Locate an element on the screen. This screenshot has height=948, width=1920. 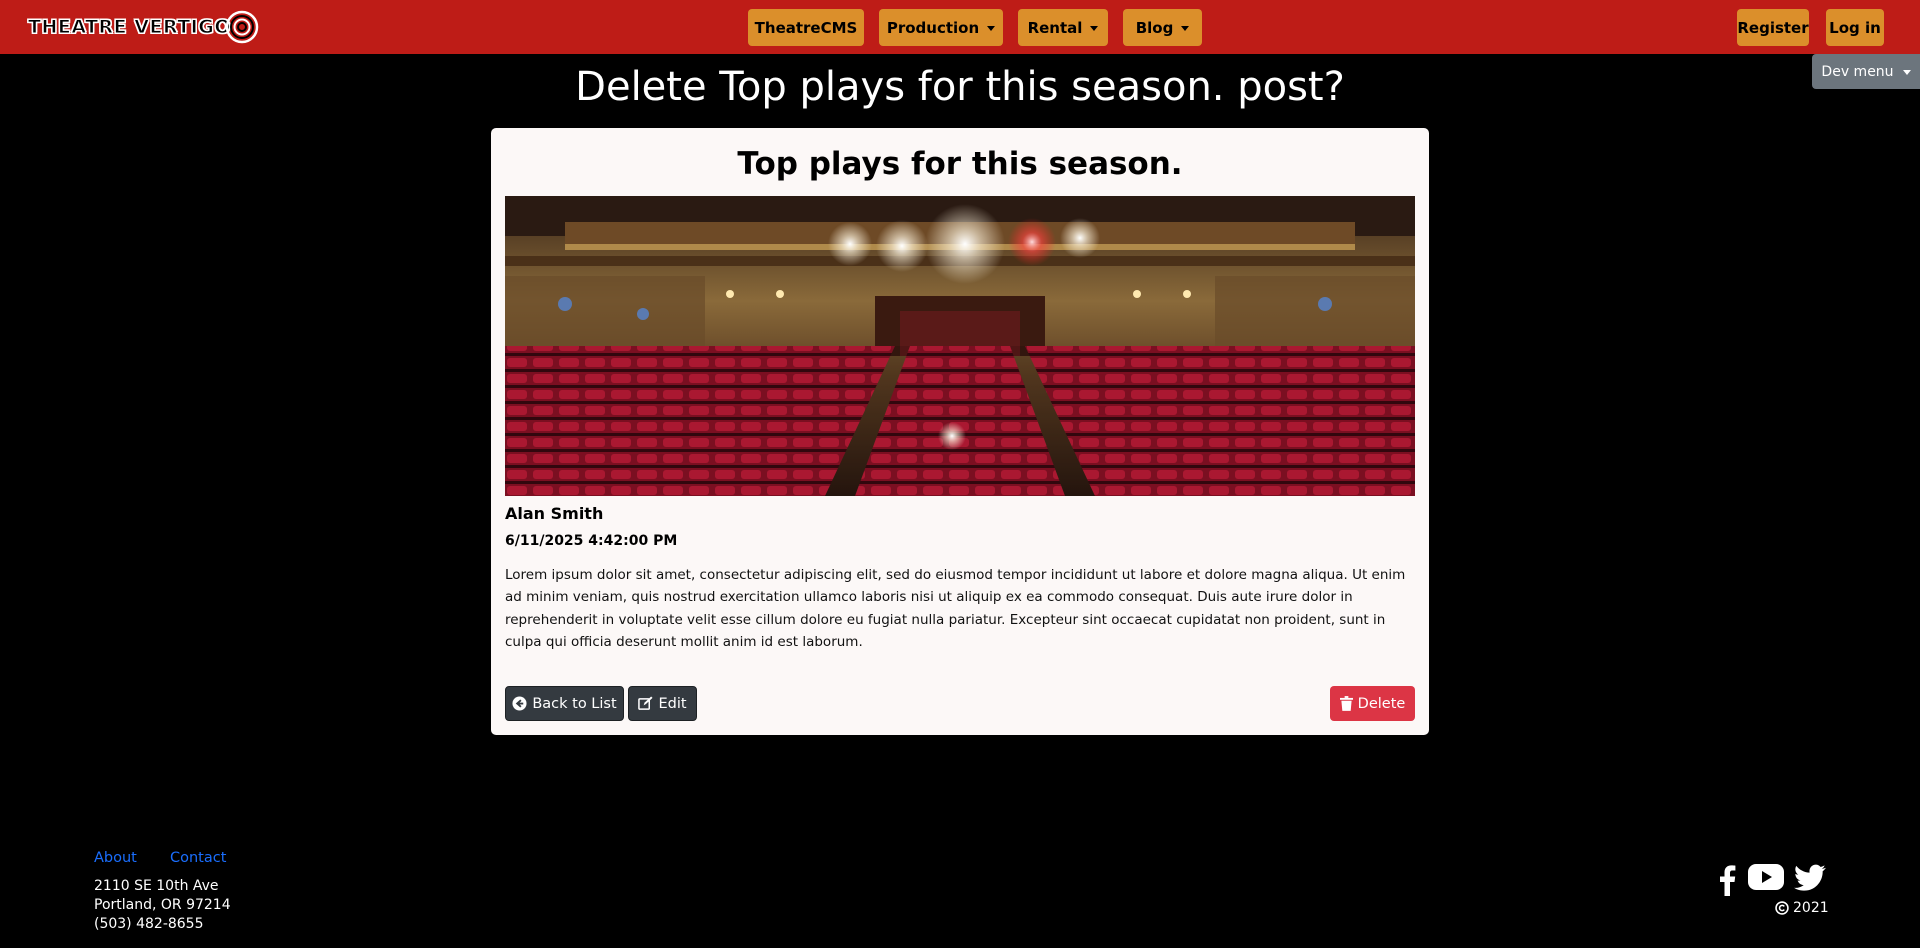
back-to-list-label: Back to List is located at coordinates (574, 703).